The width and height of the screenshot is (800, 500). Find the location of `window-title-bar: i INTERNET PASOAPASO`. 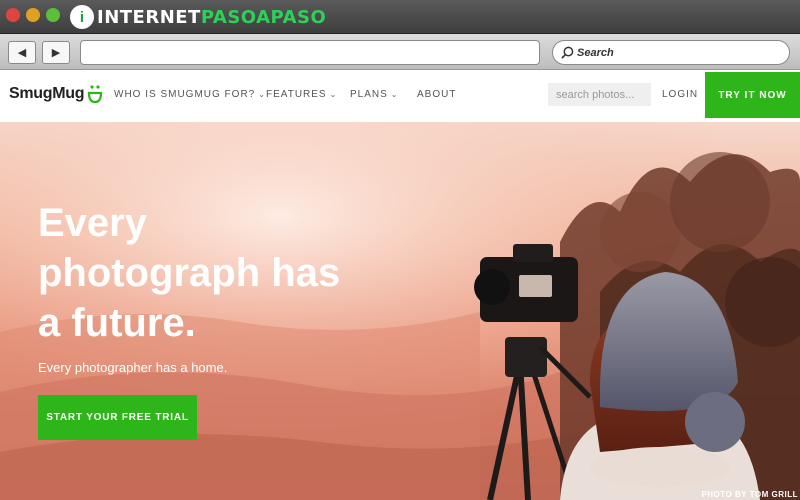

window-title-bar: i INTERNET PASOAPASO is located at coordinates (400, 17).